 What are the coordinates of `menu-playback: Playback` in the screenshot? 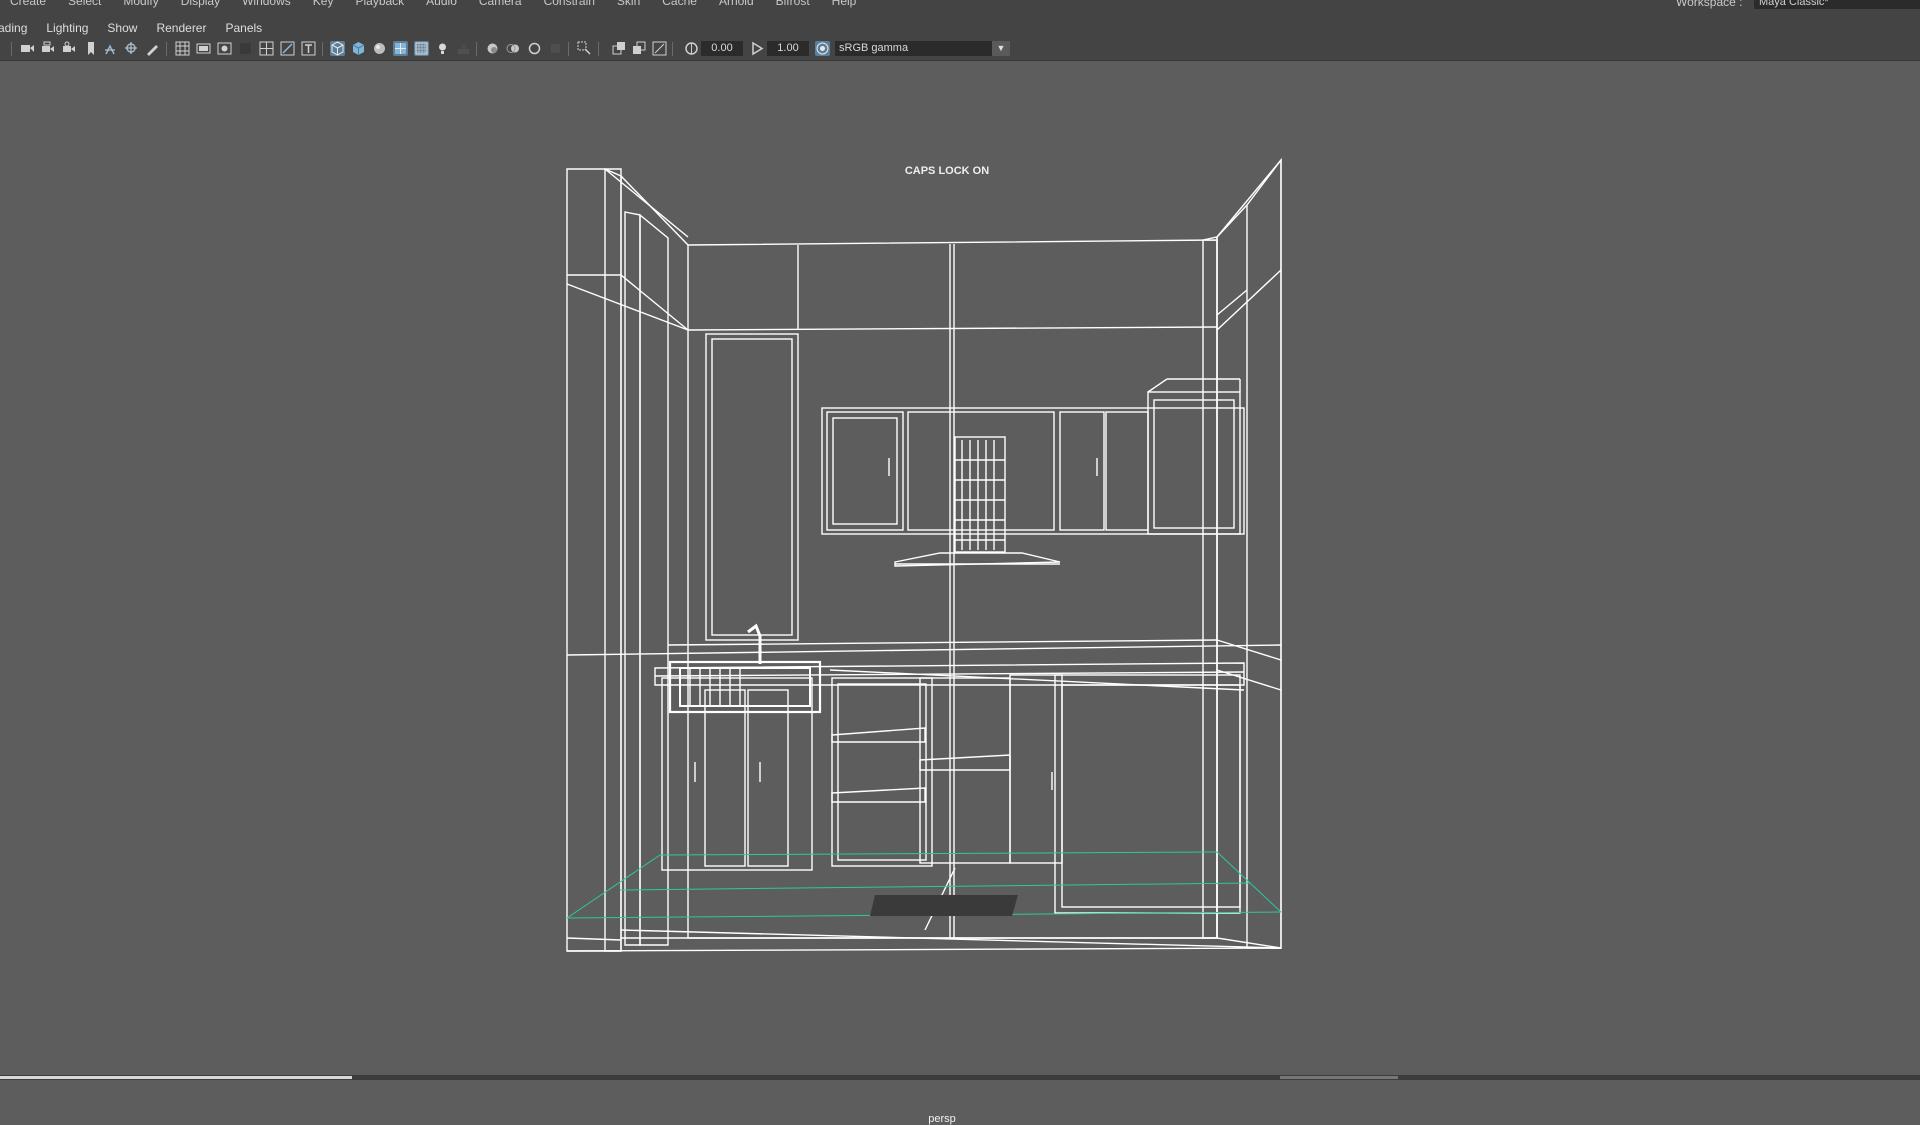 It's located at (379, 4).